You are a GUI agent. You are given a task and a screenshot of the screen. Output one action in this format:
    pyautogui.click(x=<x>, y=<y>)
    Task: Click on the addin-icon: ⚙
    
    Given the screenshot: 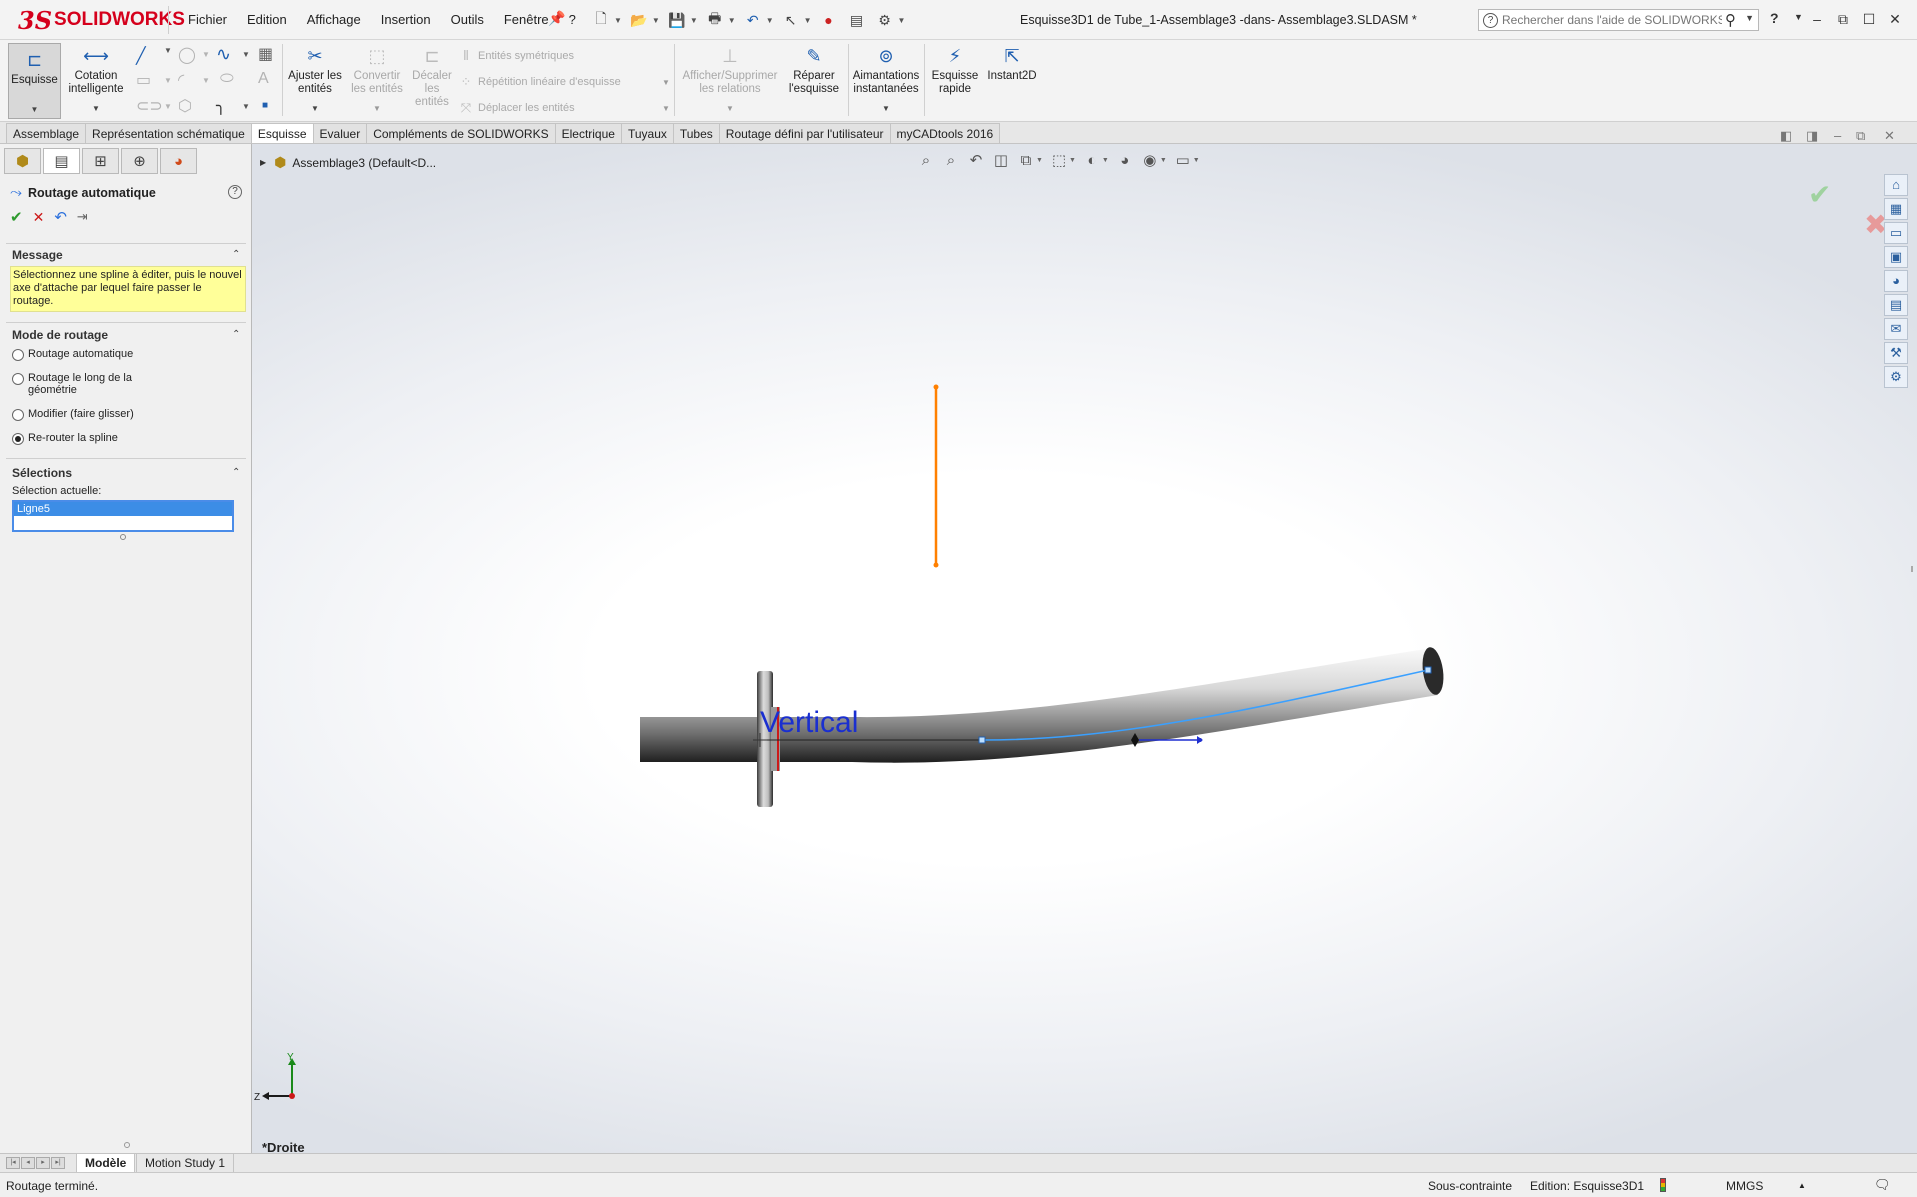 What is the action you would take?
    pyautogui.click(x=1896, y=377)
    